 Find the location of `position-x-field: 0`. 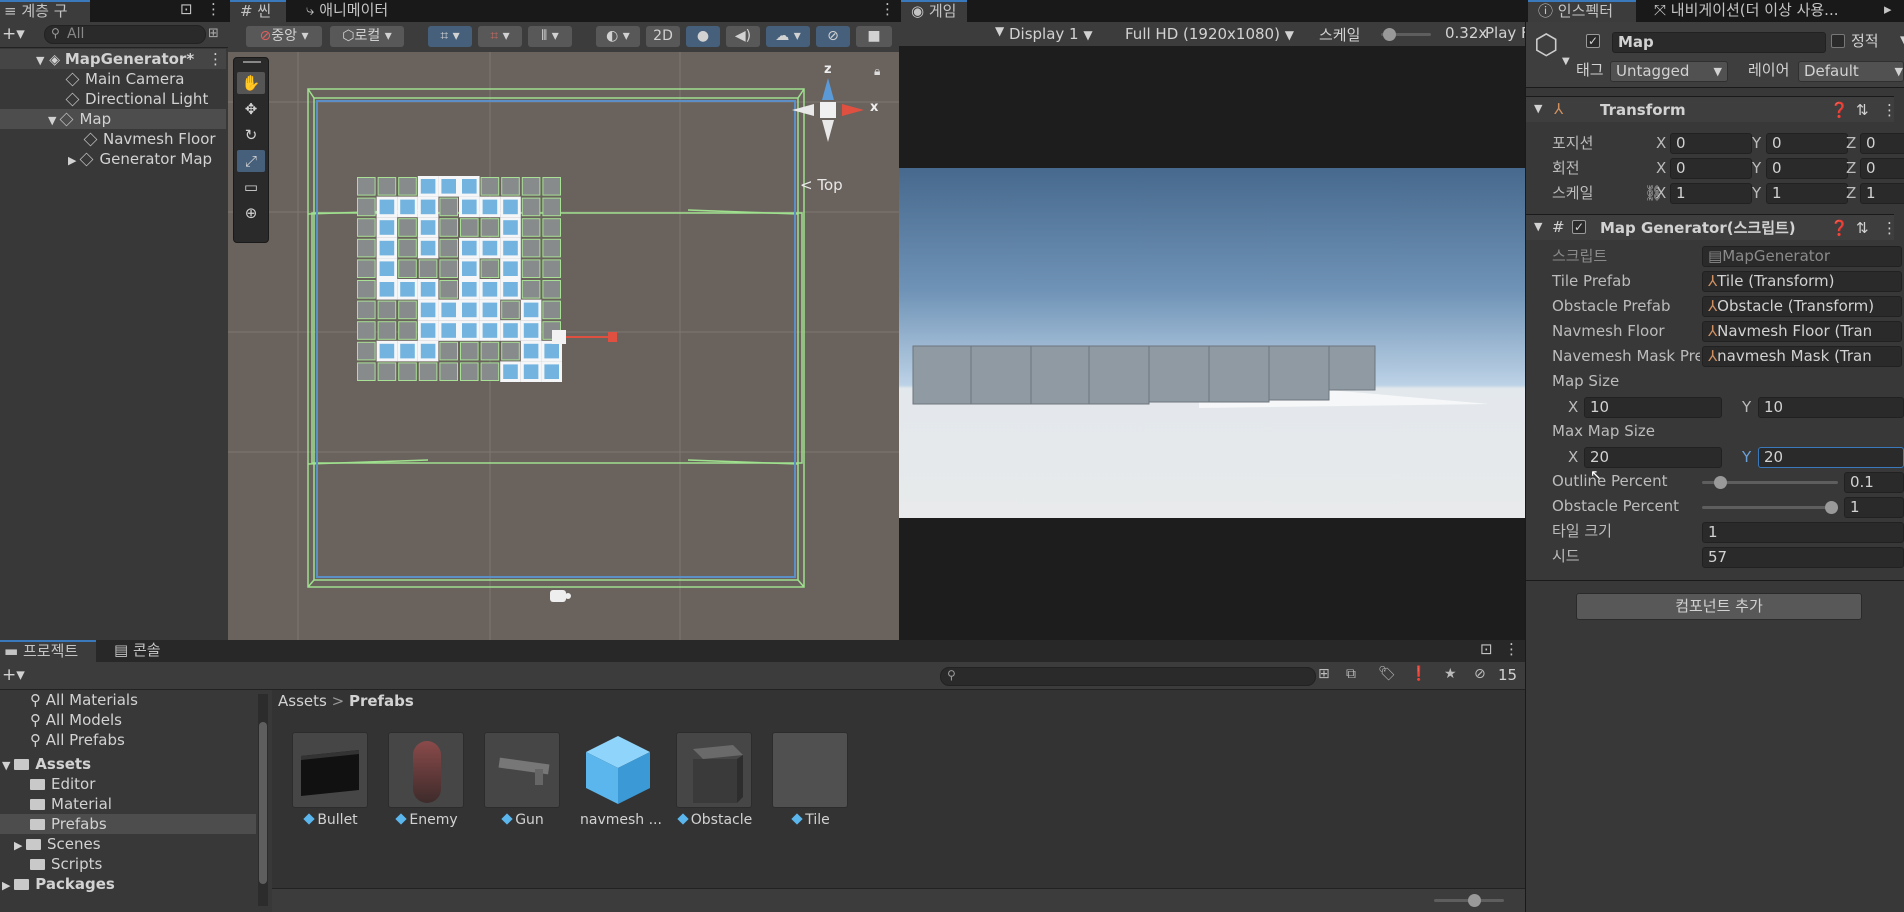

position-x-field: 0 is located at coordinates (1711, 143).